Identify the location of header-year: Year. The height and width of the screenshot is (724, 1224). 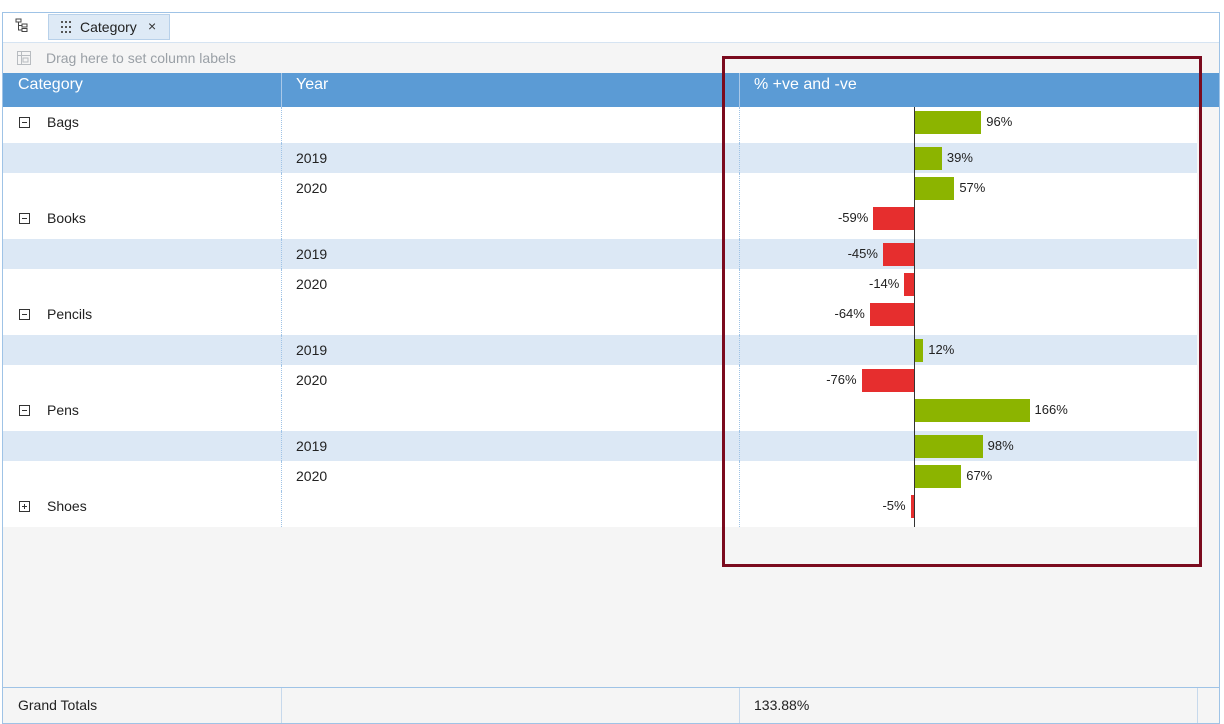
(510, 90).